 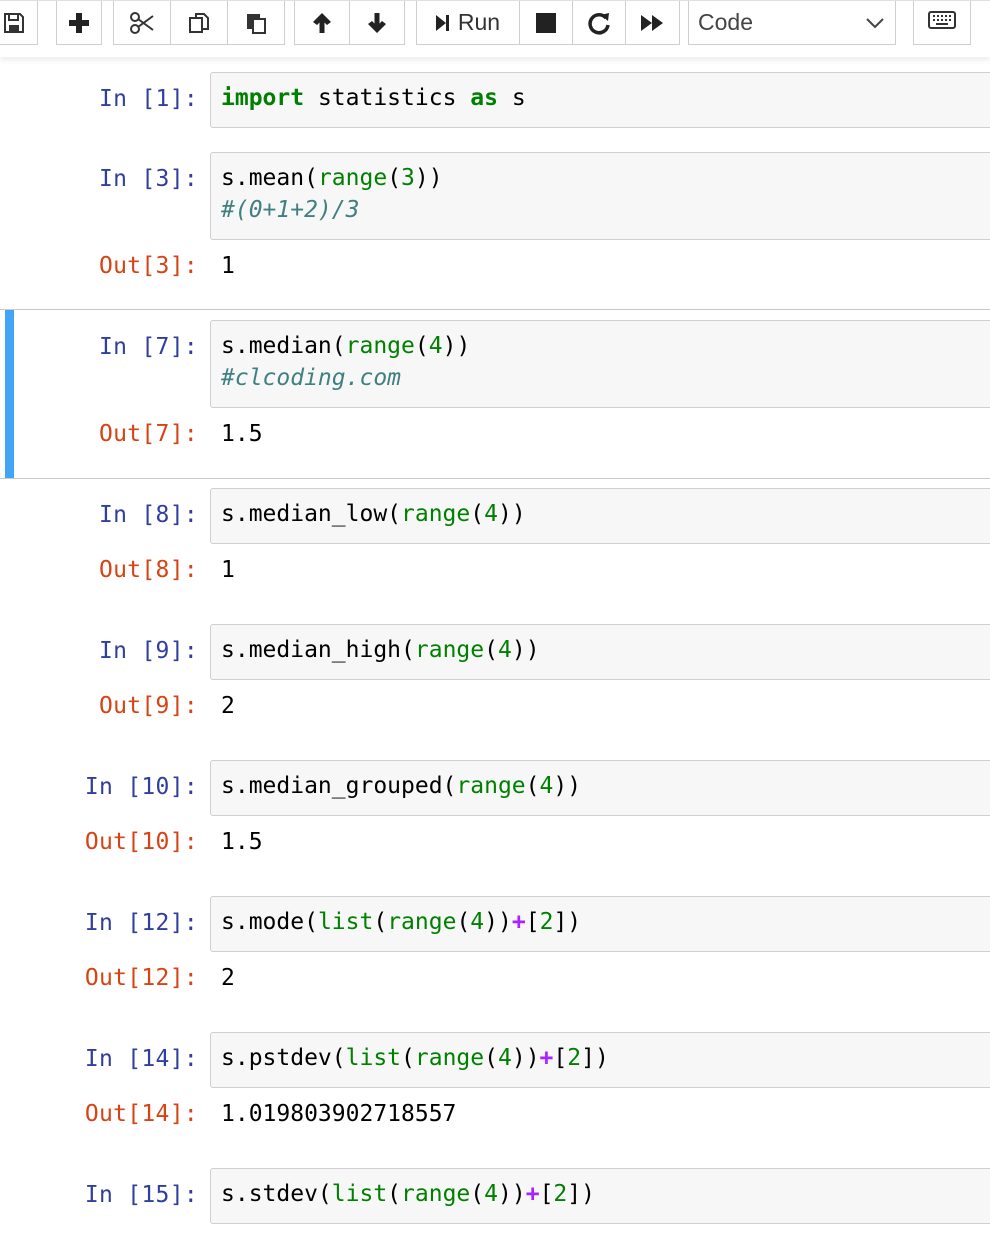 I want to click on copy-button, so click(x=199, y=23).